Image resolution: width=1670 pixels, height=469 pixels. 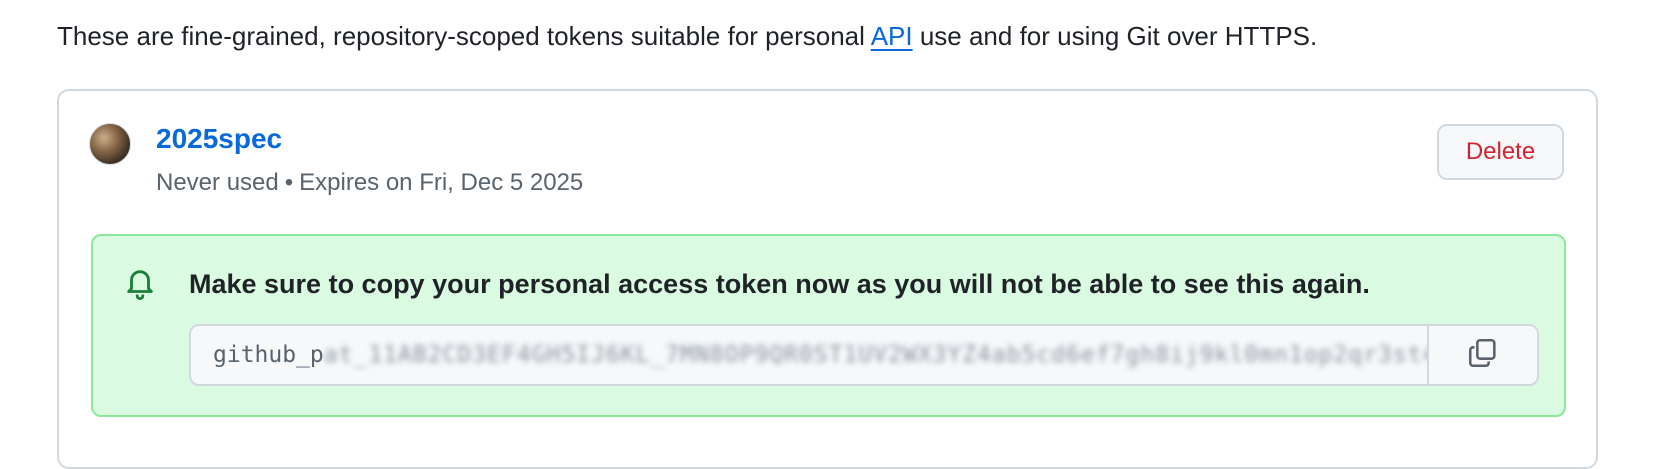 What do you see at coordinates (1500, 152) in the screenshot?
I see `delete-button: Delete` at bounding box center [1500, 152].